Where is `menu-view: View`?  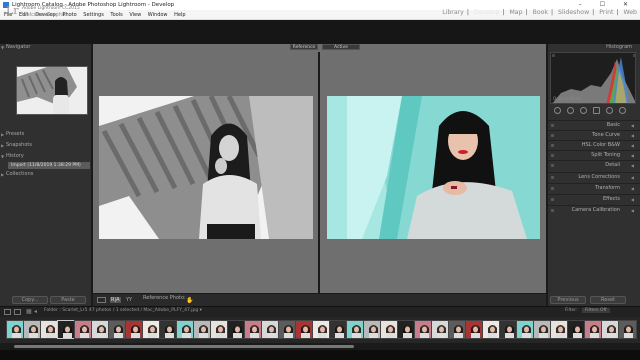 menu-view: View is located at coordinates (135, 15).